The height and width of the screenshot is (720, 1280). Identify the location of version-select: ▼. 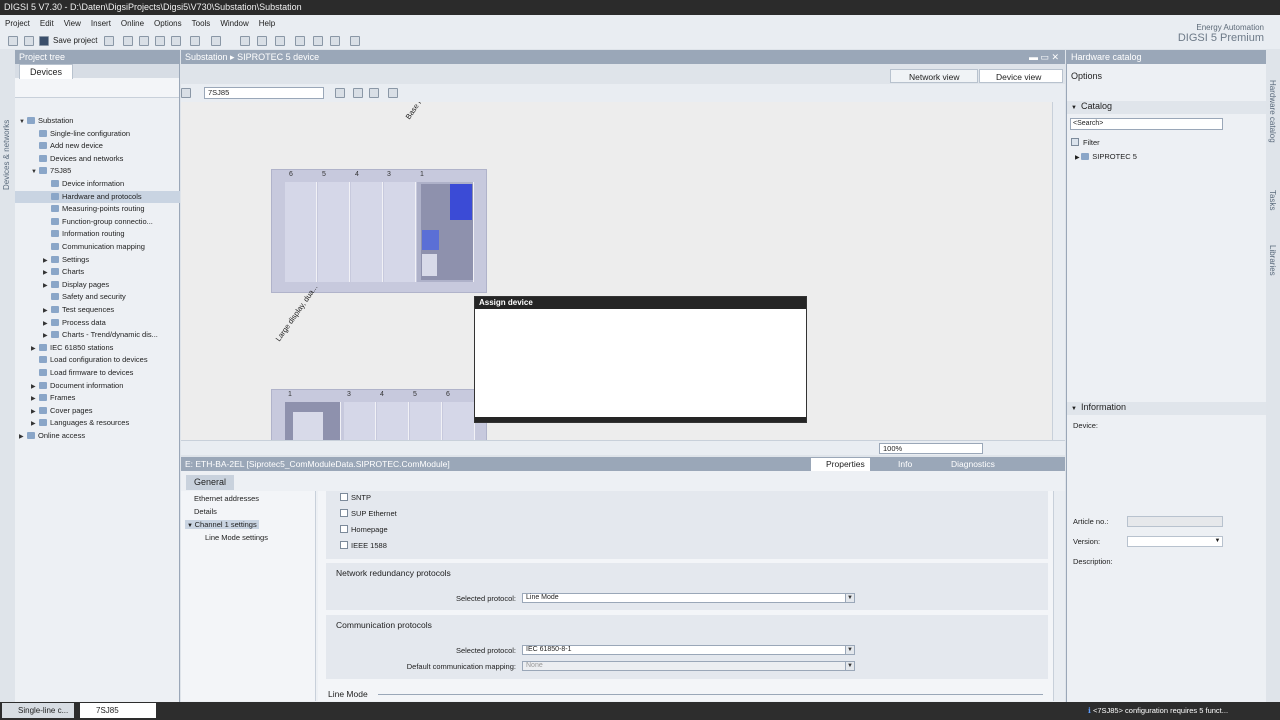
(1175, 541).